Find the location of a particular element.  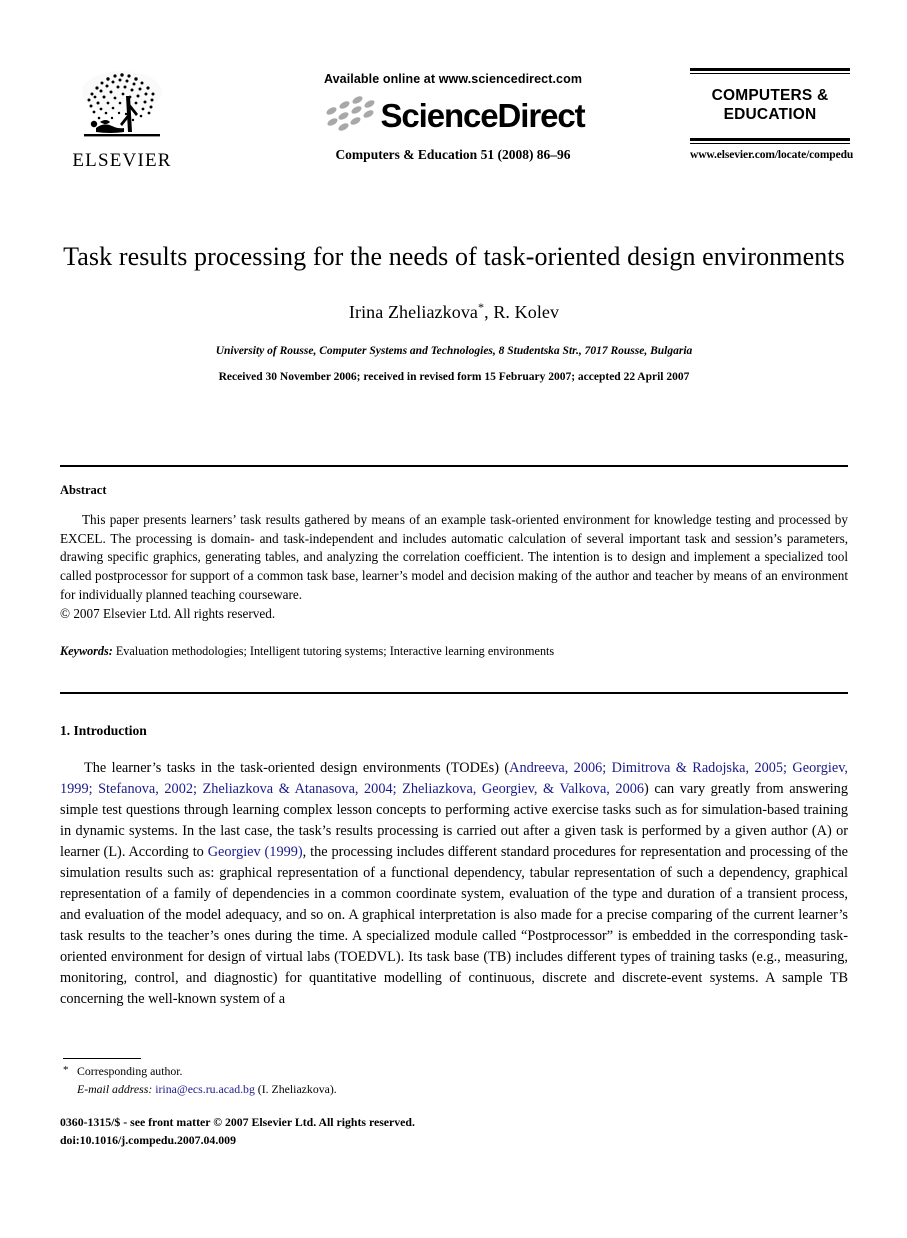

footnote-corresponding-text: Corresponding author. is located at coordinates (130, 1071).